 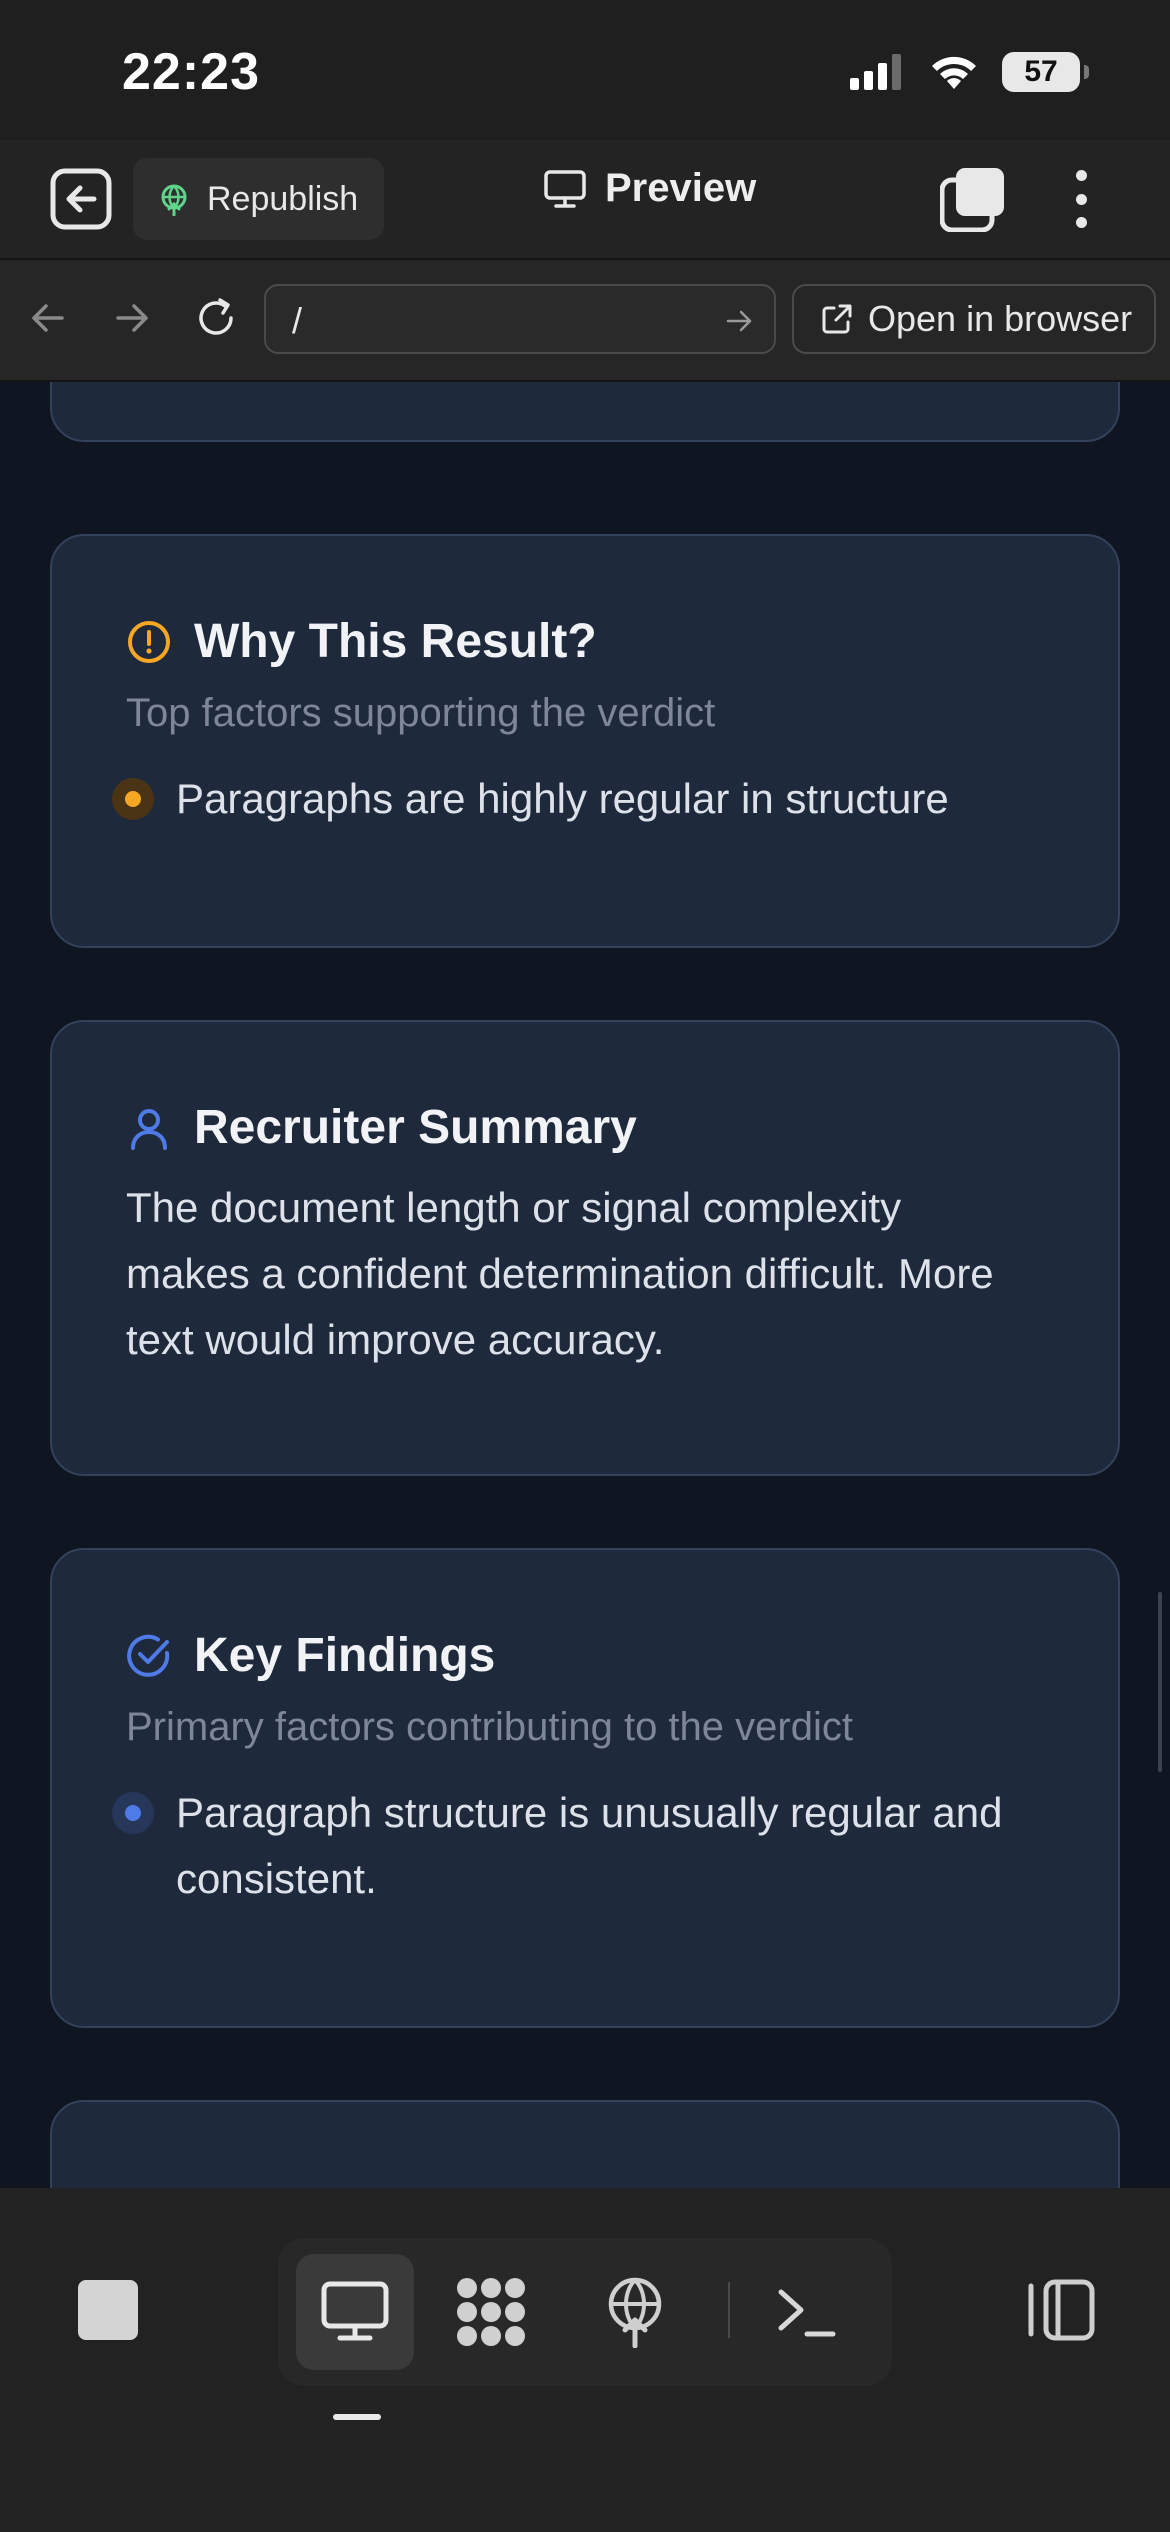 I want to click on why-result-heading: Why This Result?, so click(x=622, y=641).